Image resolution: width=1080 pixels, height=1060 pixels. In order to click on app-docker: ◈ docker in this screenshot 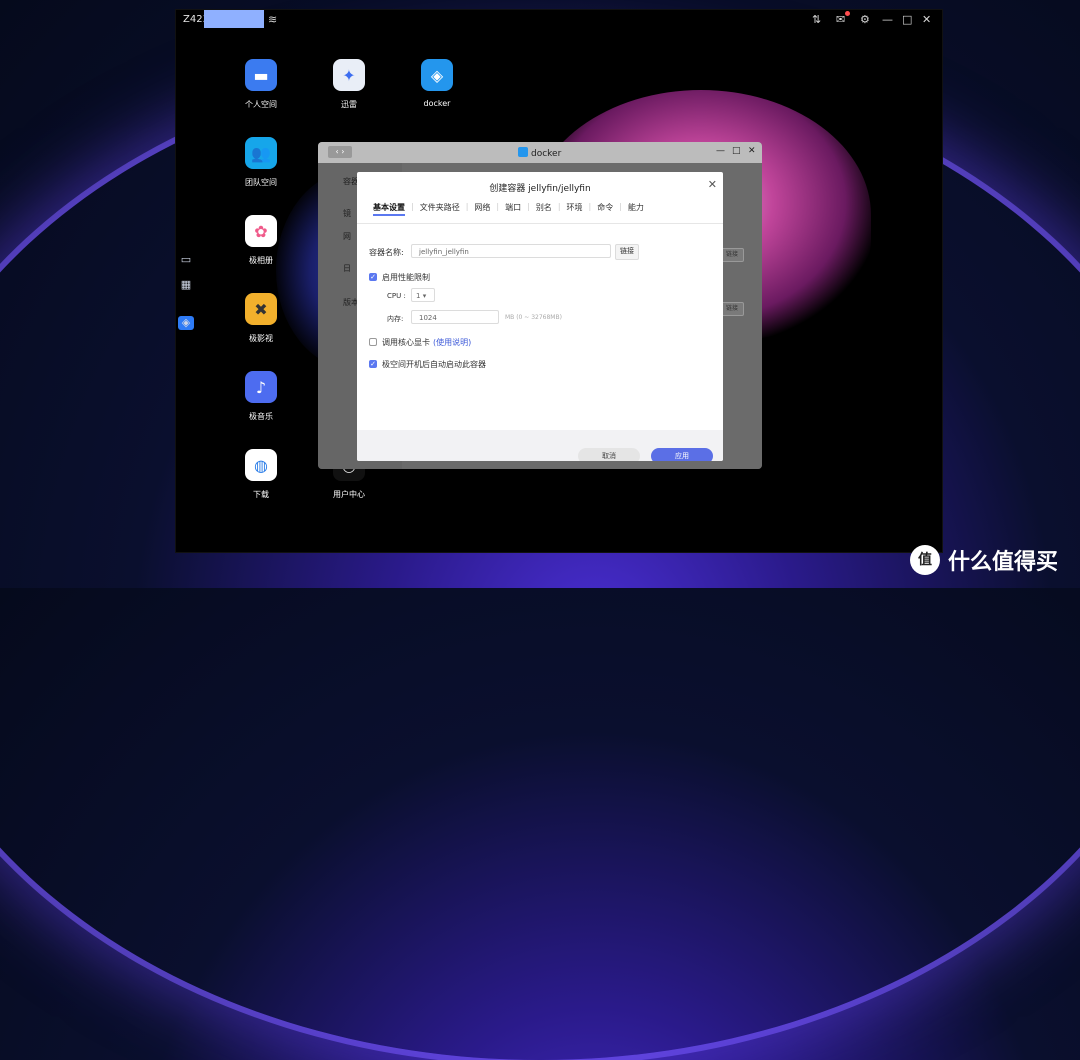, I will do `click(437, 83)`.